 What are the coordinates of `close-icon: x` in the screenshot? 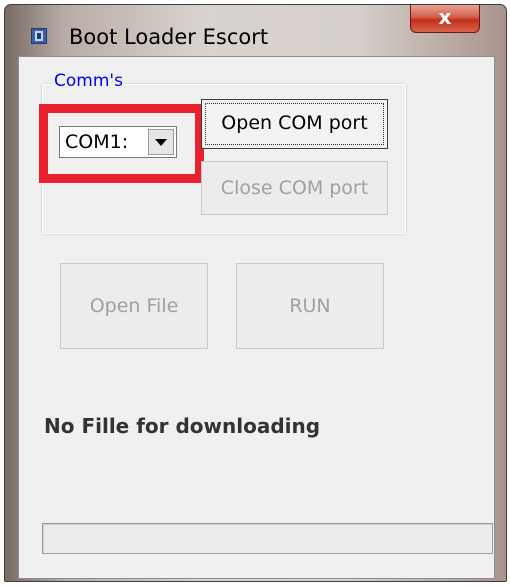 It's located at (445, 17).